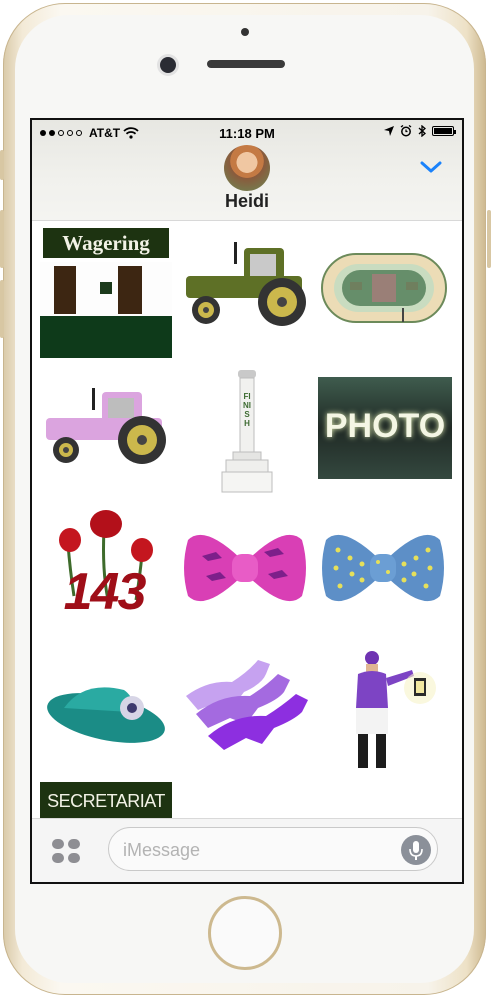  I want to click on message-composer: iMessage, so click(247, 850).